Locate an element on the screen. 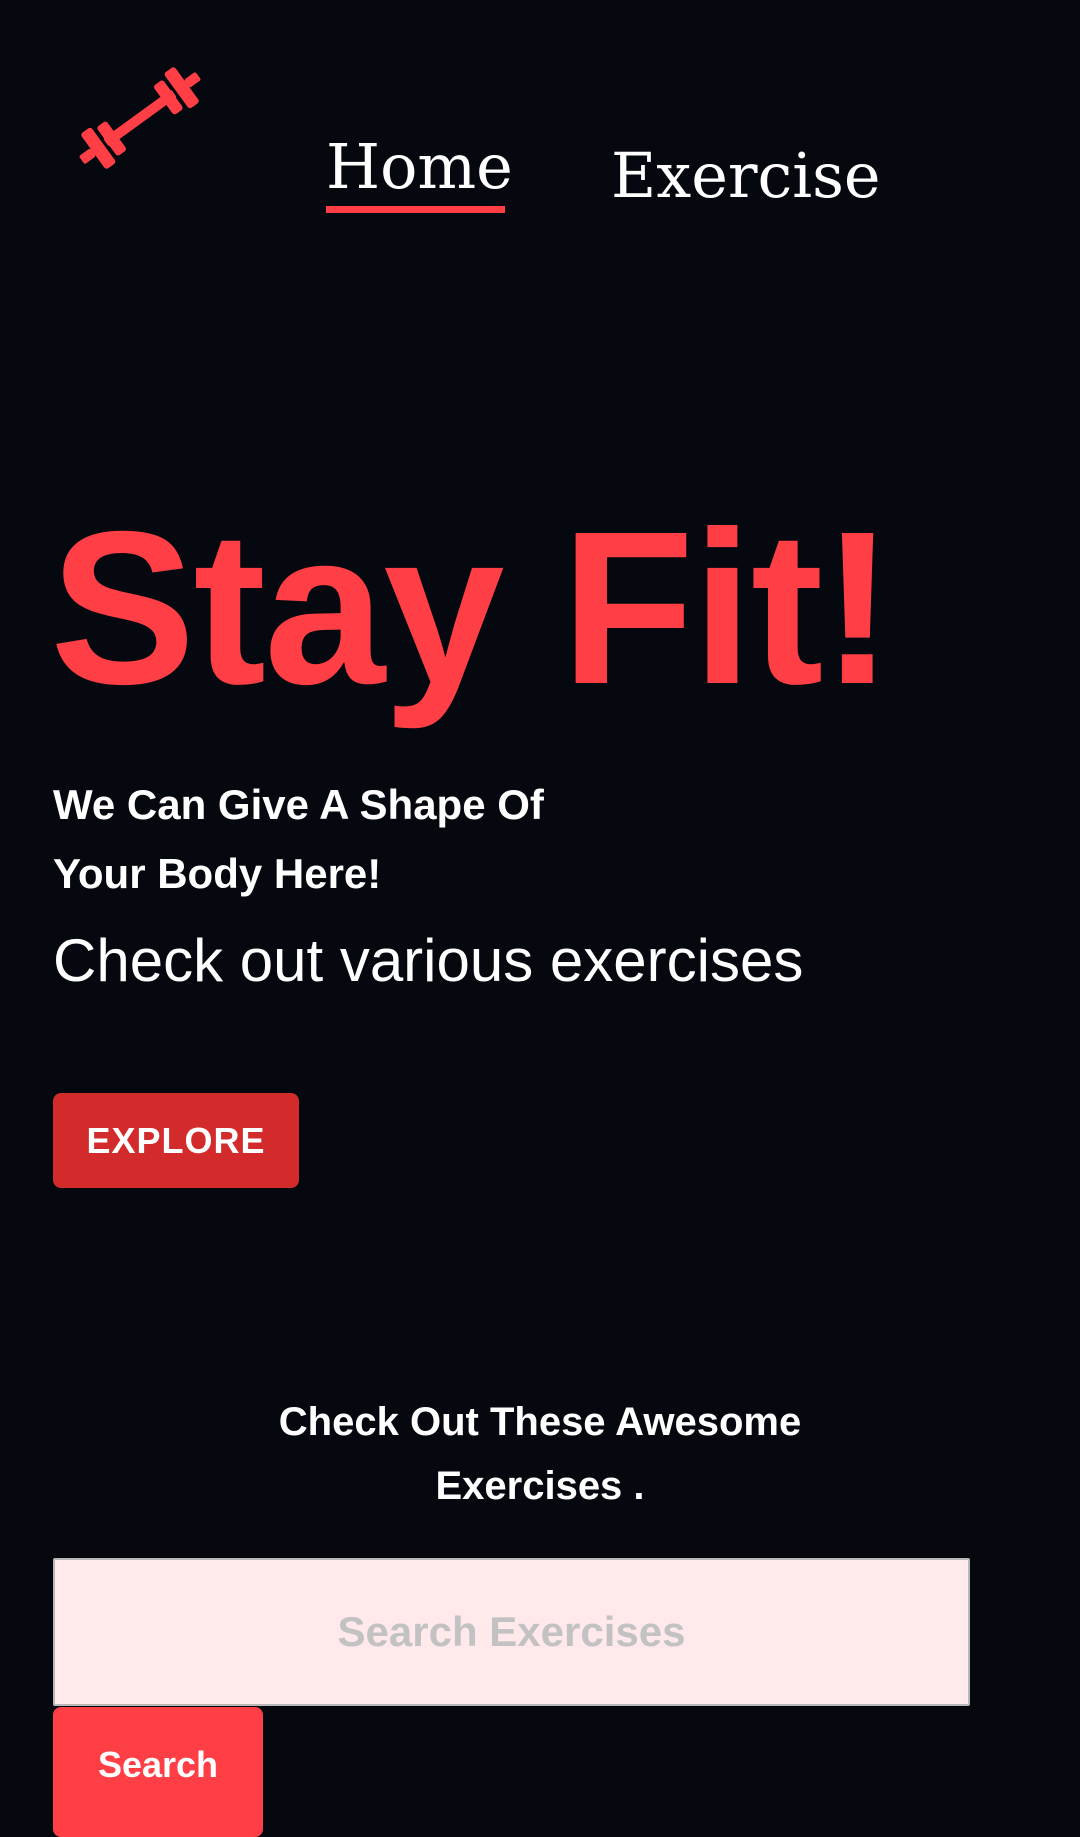 This screenshot has width=1080, height=1837. nav-link-home: Home is located at coordinates (419, 167).